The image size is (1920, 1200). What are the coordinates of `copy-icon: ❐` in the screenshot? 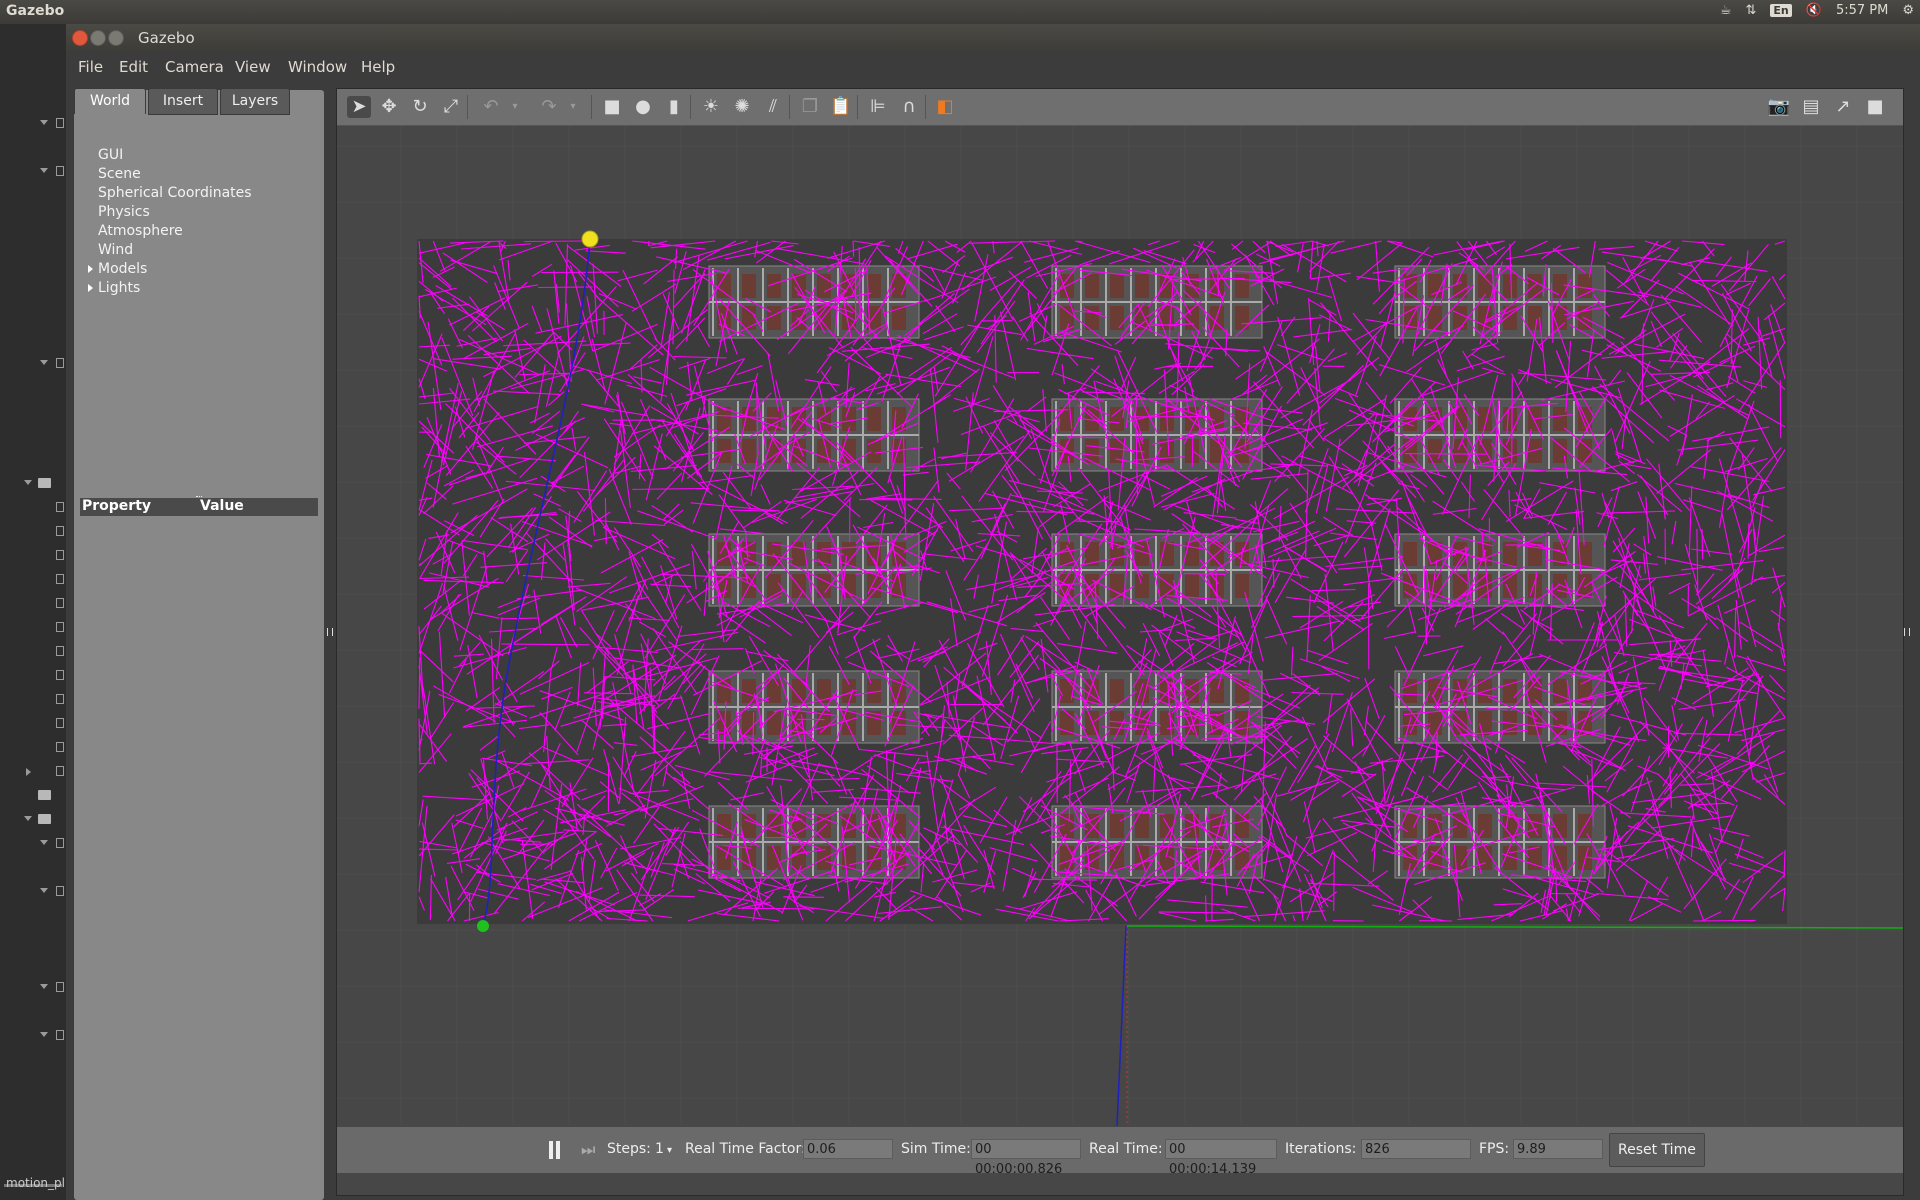 It's located at (810, 107).